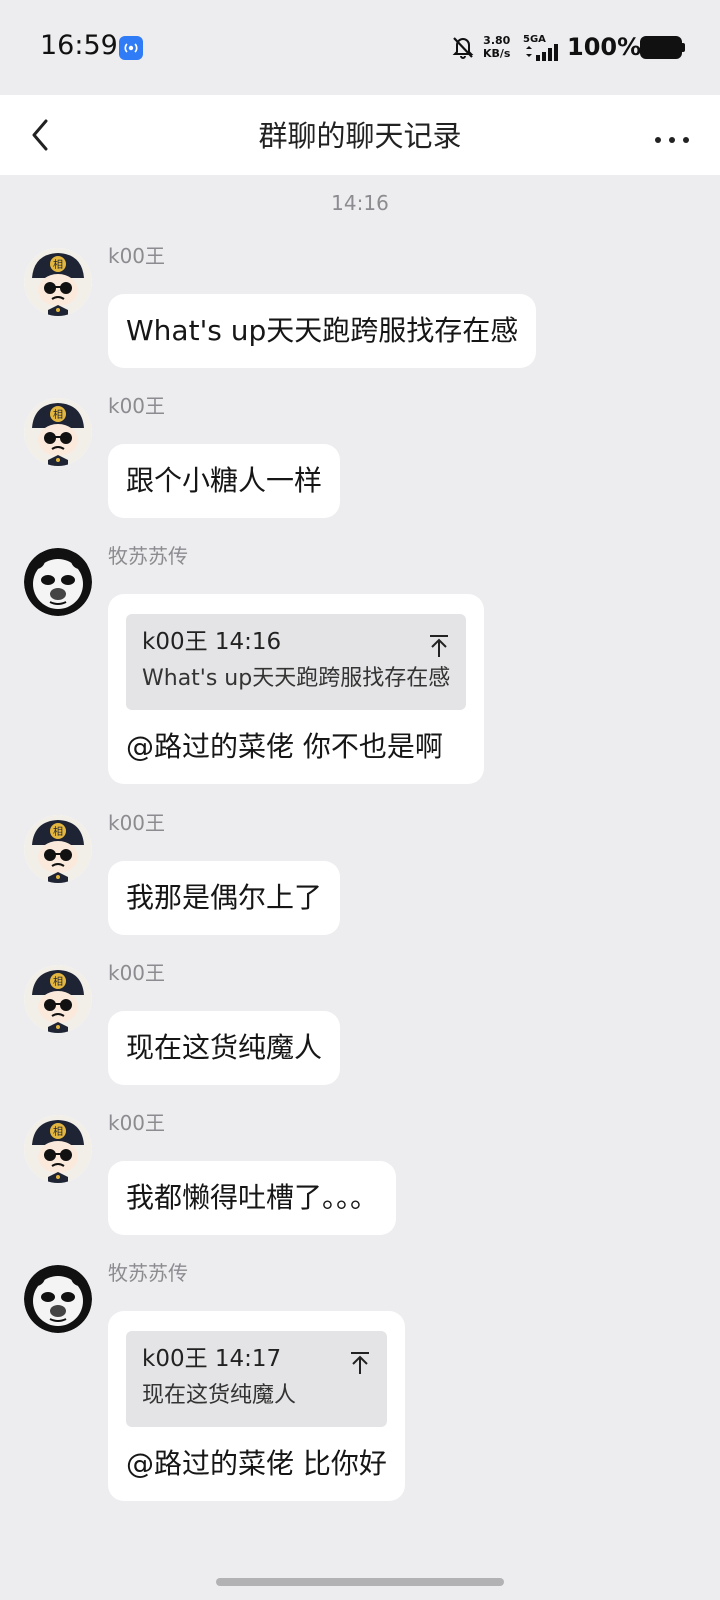 The image size is (720, 1600). What do you see at coordinates (296, 662) in the screenshot?
I see `quoted-message: k00王 14:16 What's up天天跑跨服找存在感` at bounding box center [296, 662].